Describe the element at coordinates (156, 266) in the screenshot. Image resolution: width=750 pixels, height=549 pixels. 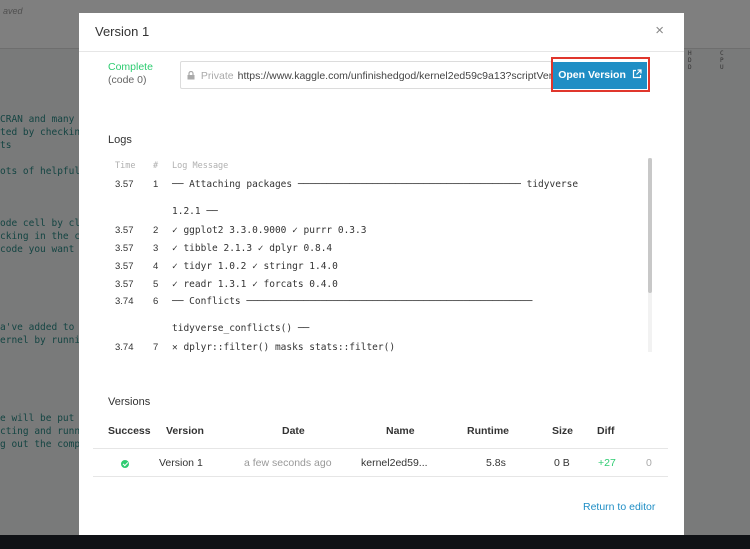
I see `log-num: 4` at that location.